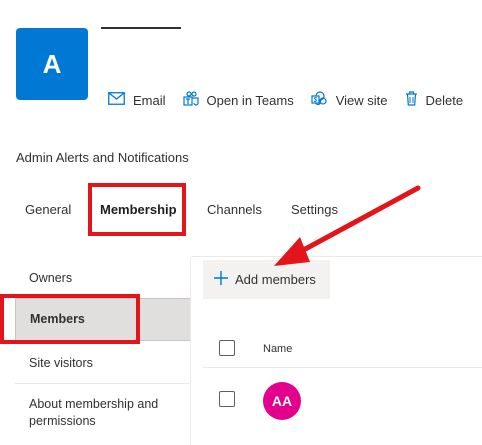 This screenshot has width=482, height=445. I want to click on row-checkbox, so click(227, 399).